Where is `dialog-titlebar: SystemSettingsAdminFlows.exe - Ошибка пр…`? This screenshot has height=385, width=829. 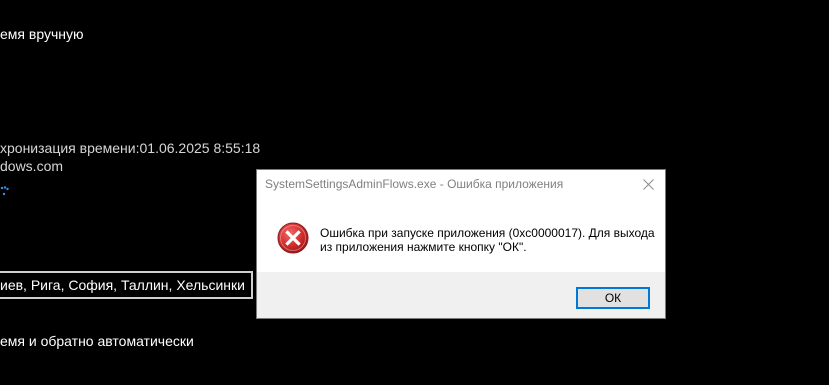 dialog-titlebar: SystemSettingsAdminFlows.exe - Ошибка пр… is located at coordinates (461, 185).